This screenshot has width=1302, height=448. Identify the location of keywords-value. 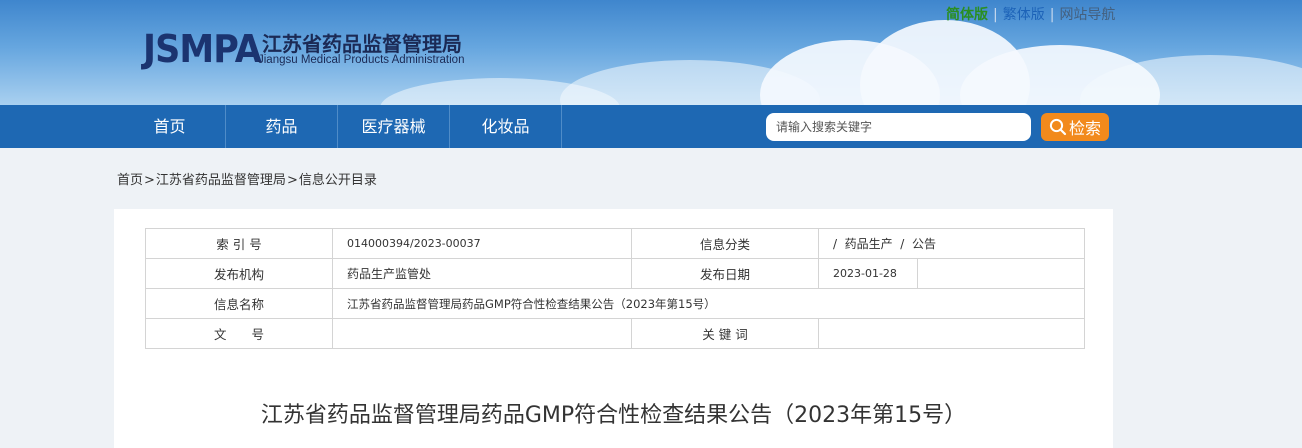
(951, 333).